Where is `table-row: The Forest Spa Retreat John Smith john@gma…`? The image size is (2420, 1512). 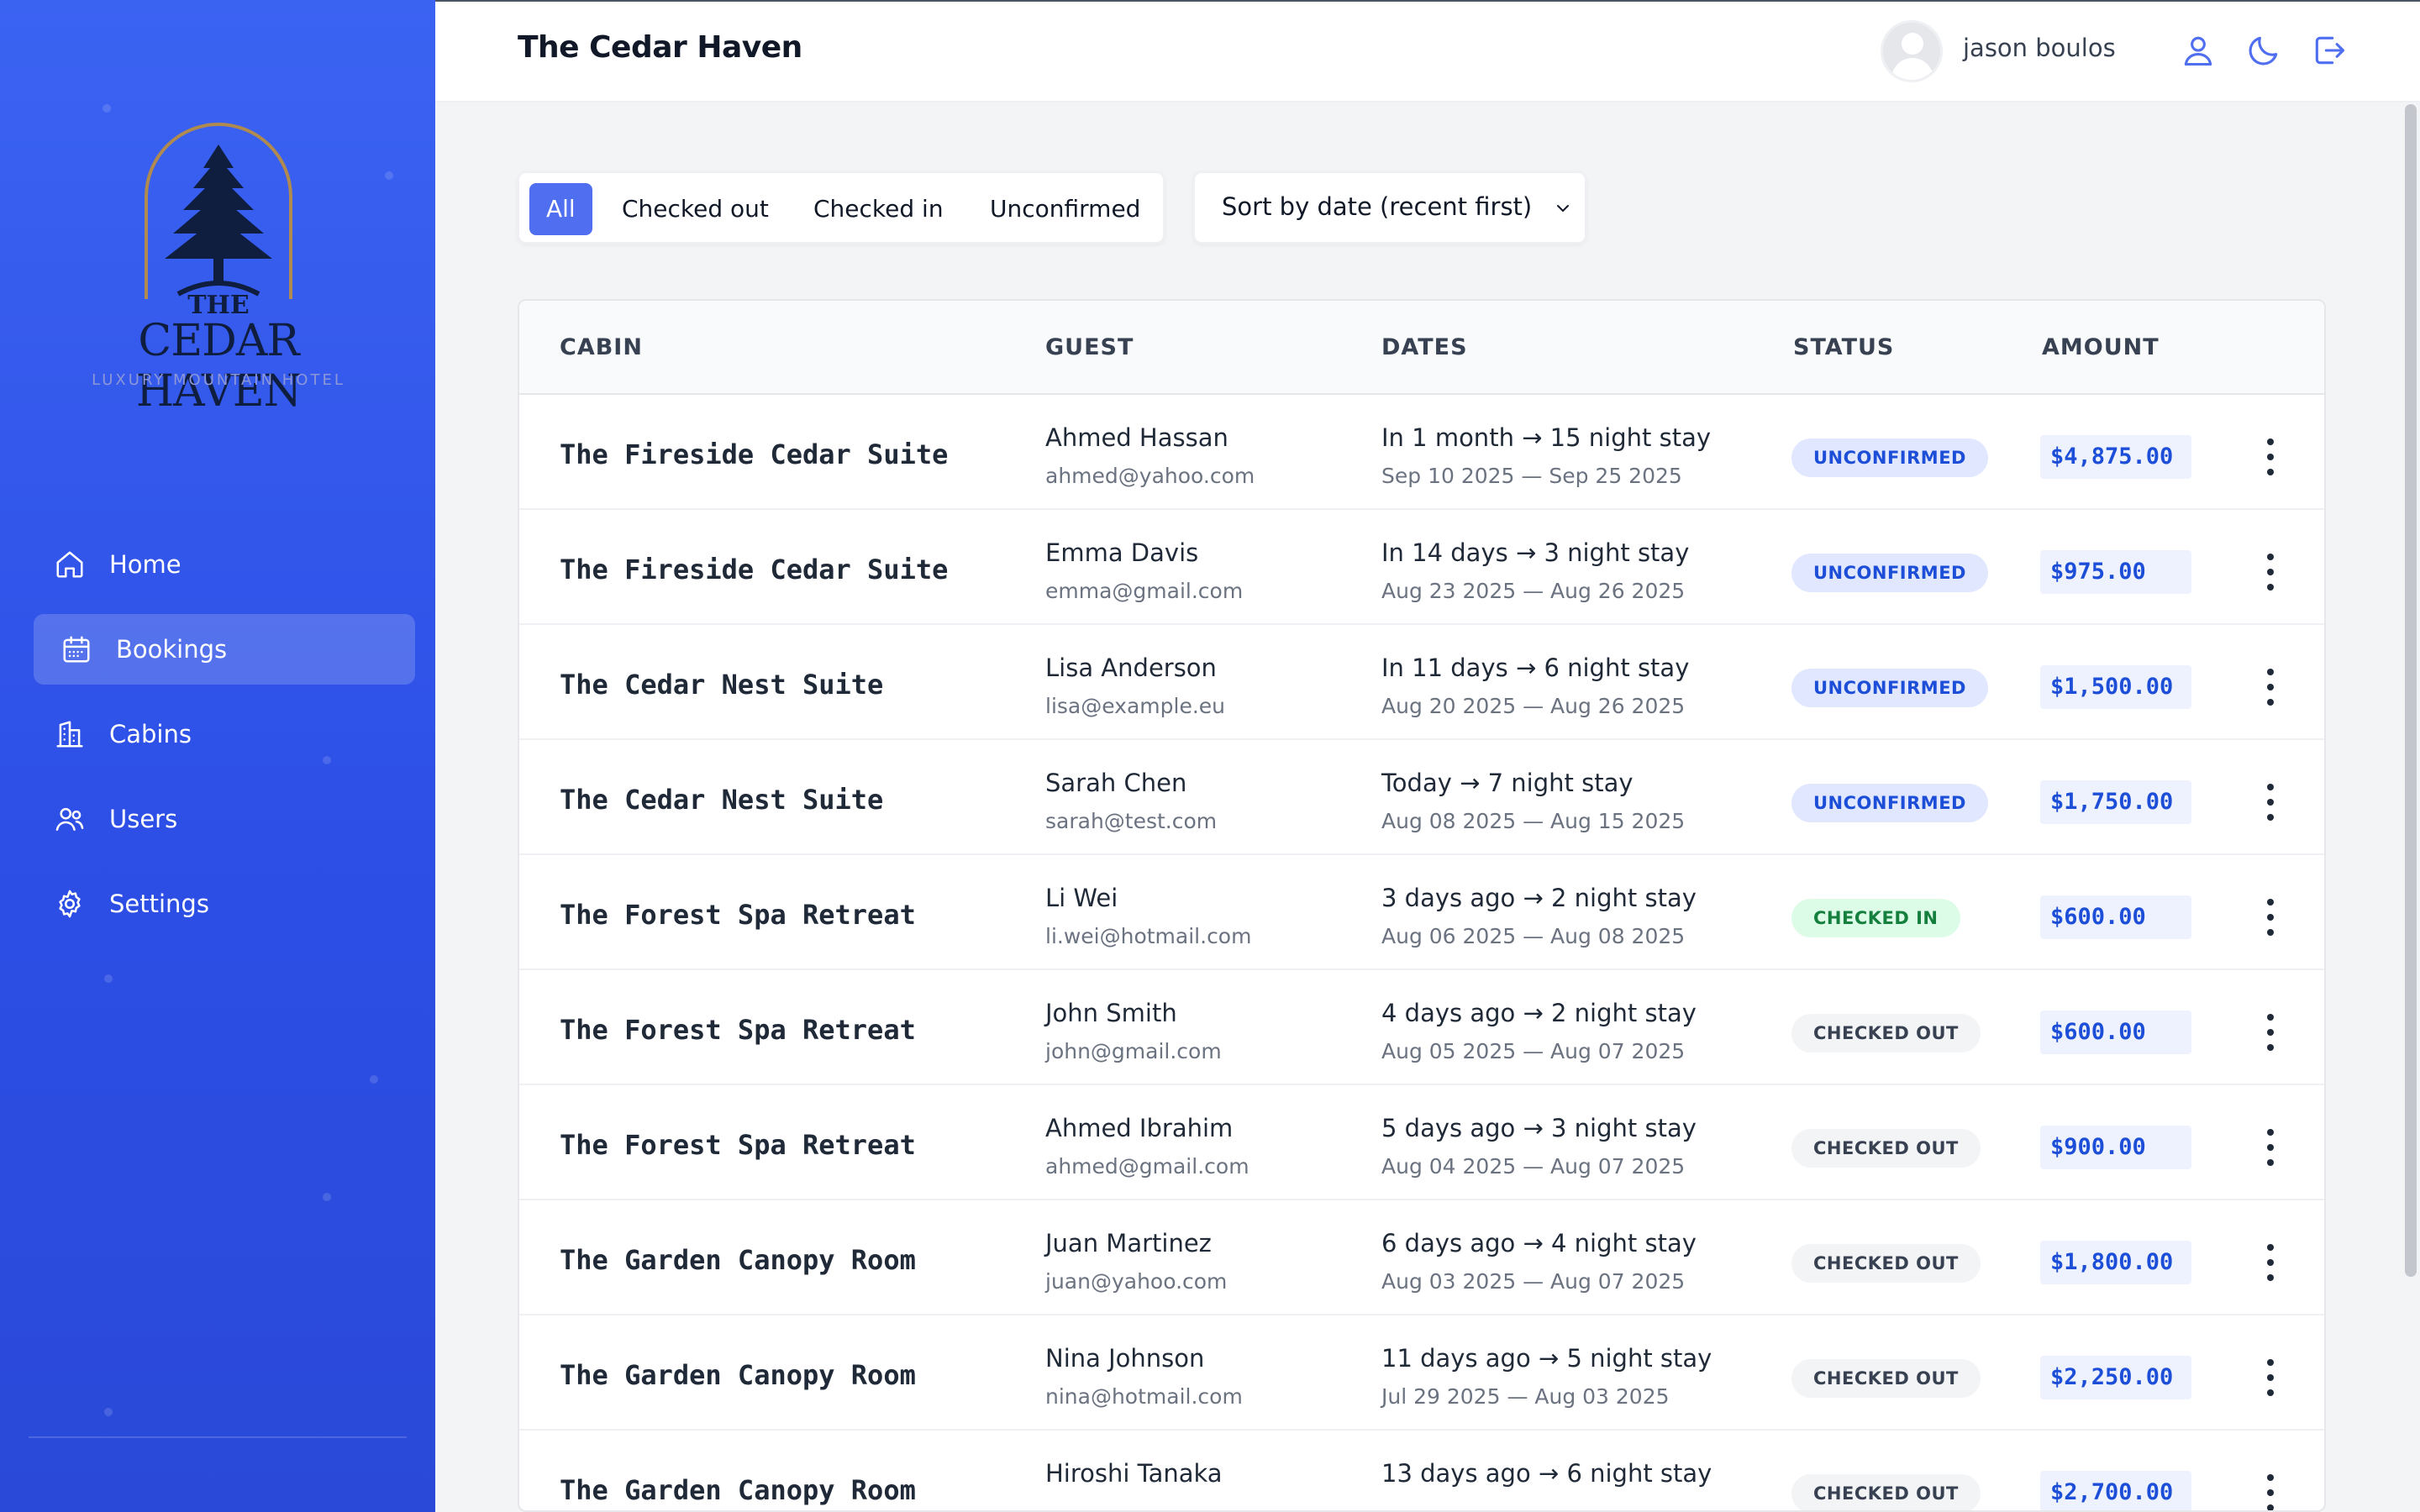 table-row: The Forest Spa Retreat John Smith john@gma… is located at coordinates (1421, 1027).